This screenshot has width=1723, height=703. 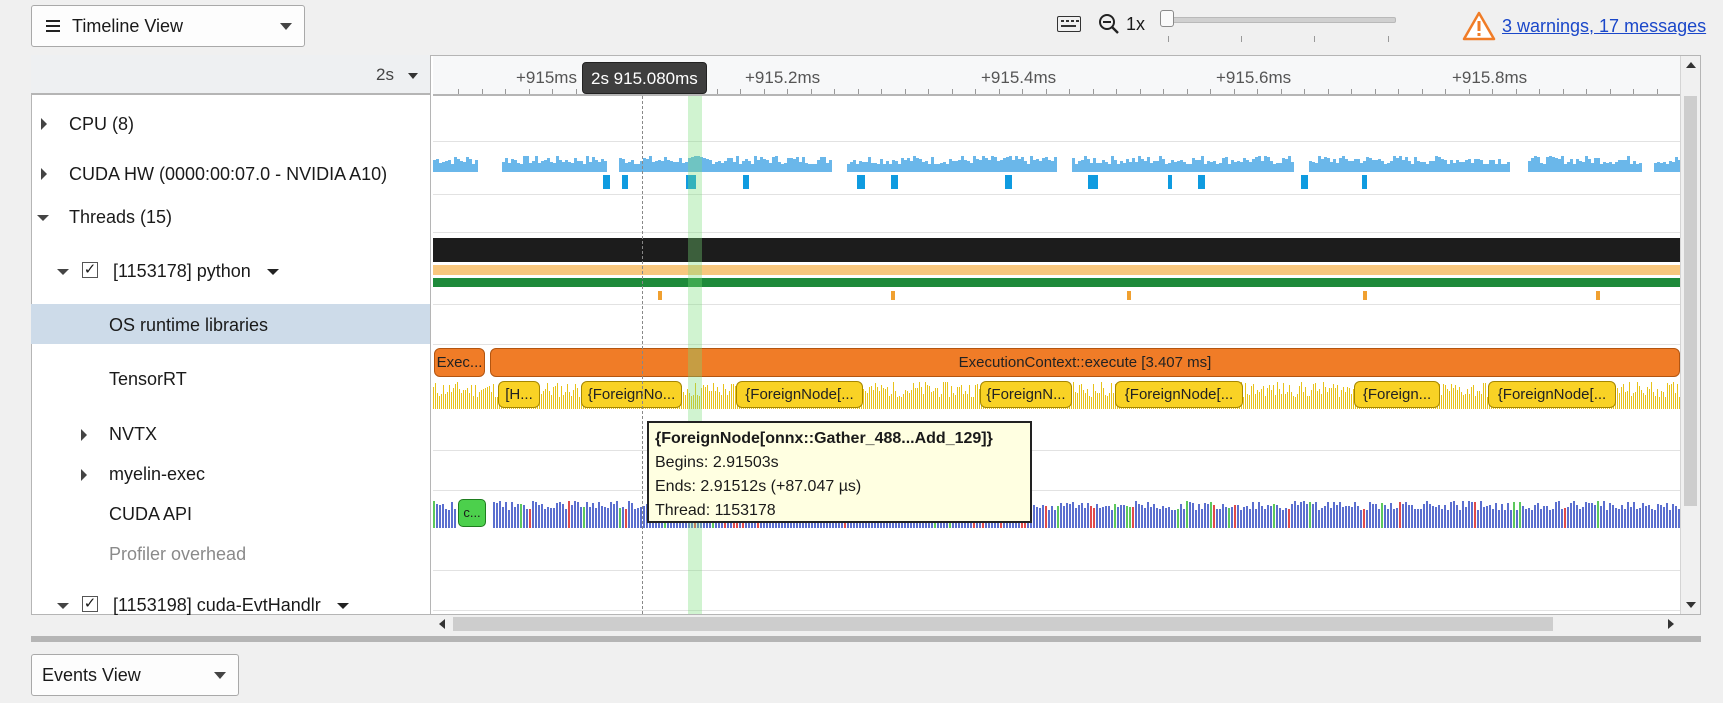 I want to click on row-nvtx: NVTX, so click(x=133, y=434).